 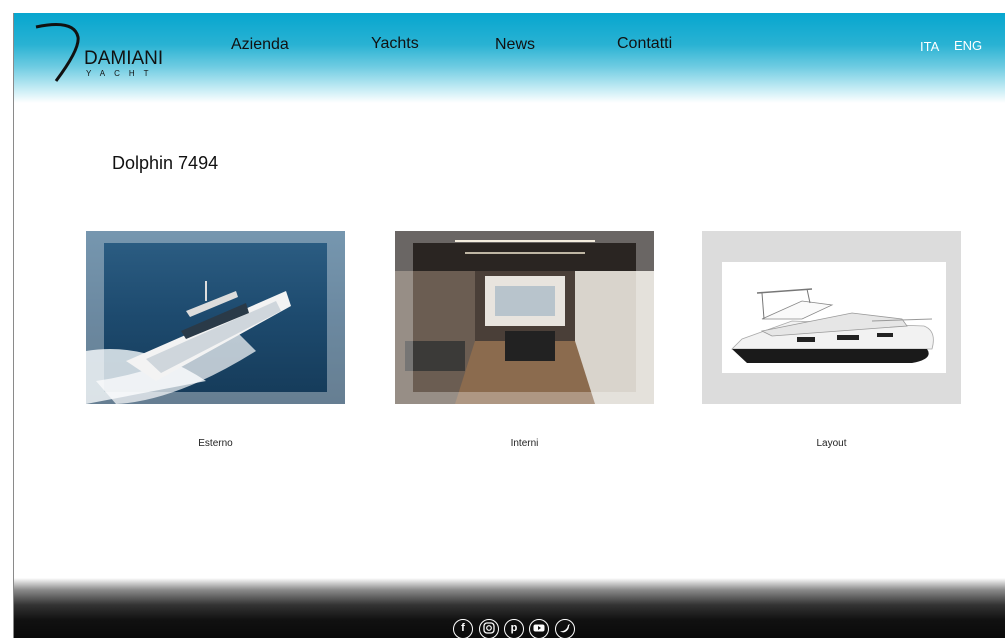 What do you see at coordinates (215, 443) in the screenshot?
I see `gallery-label-esterno: Esterno` at bounding box center [215, 443].